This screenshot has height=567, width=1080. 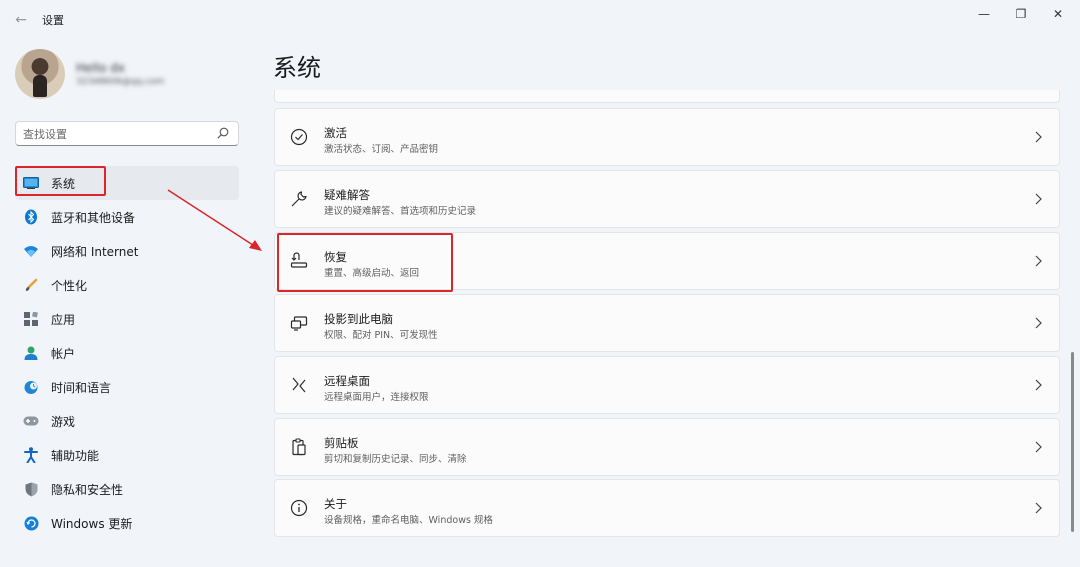 I want to click on apps-icon, so click(x=31, y=319).